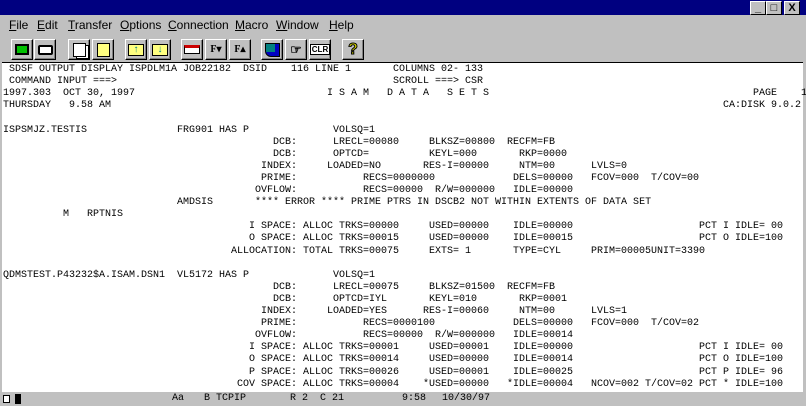  I want to click on res-i: RES-I=00000, so click(456, 166).